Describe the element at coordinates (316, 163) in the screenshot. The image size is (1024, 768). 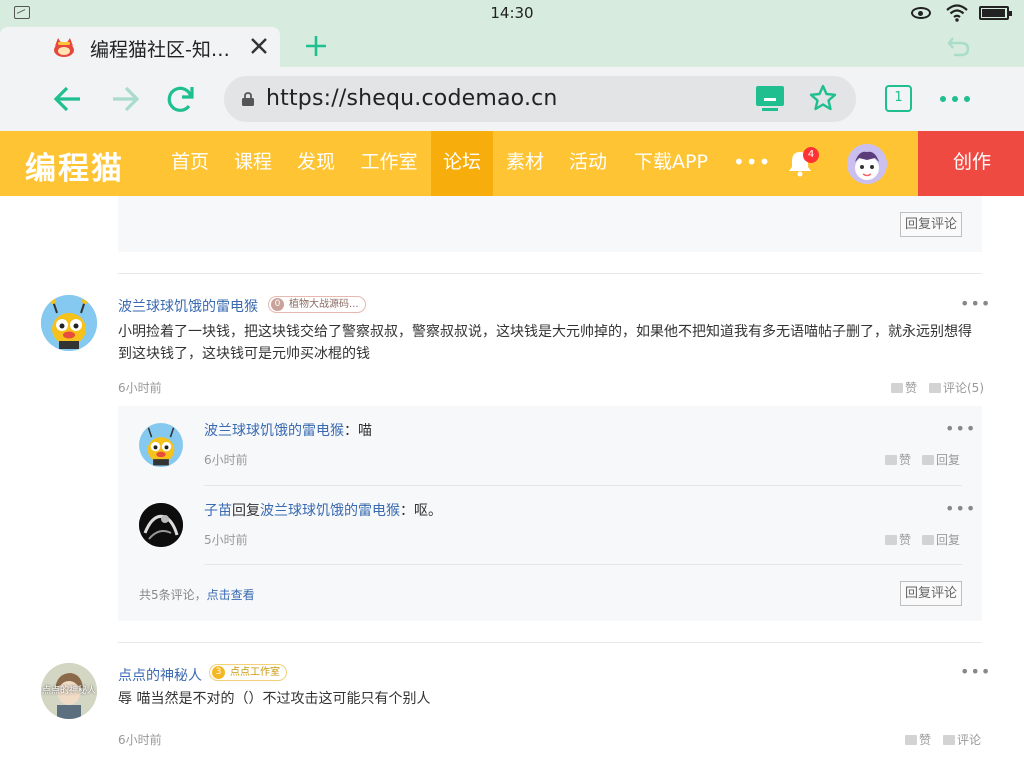
I see `nav-discover: 发现` at that location.